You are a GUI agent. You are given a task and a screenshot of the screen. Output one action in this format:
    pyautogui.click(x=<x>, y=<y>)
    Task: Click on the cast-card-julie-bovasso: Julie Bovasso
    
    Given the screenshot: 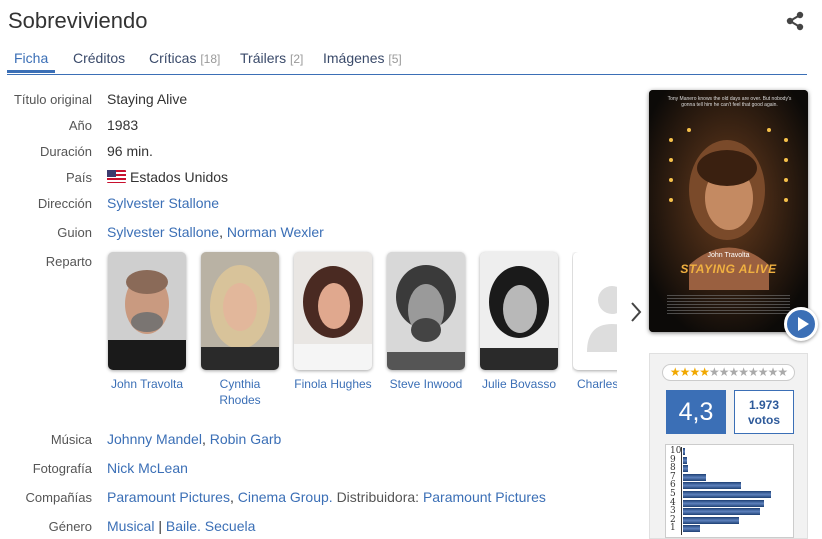 What is the action you would take?
    pyautogui.click(x=519, y=322)
    